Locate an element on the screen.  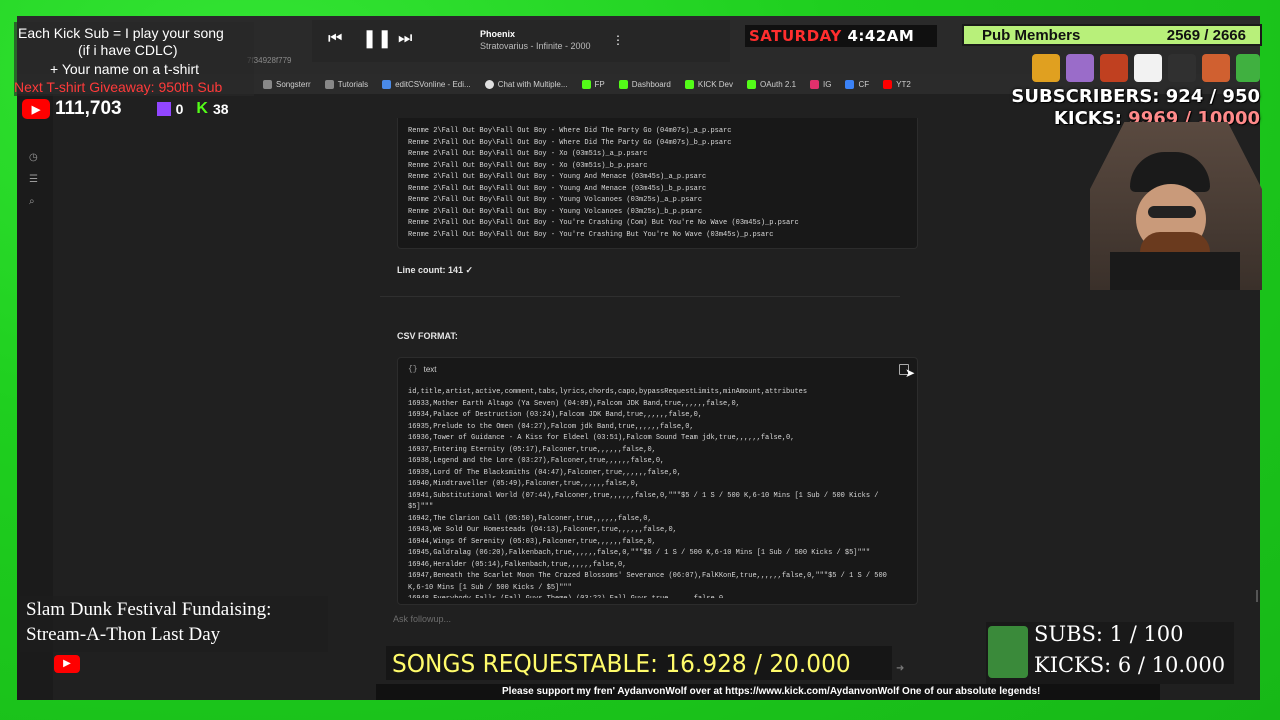
send-icon: ➜ is located at coordinates (900, 668).